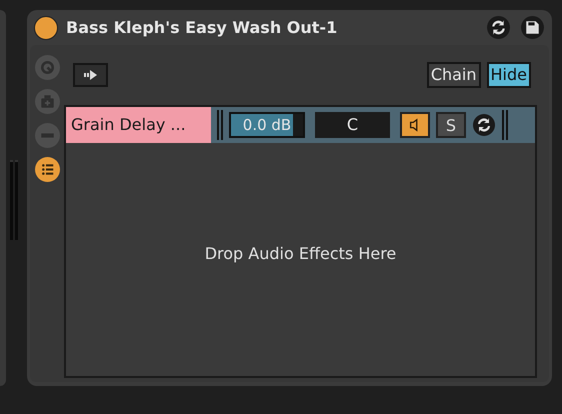  What do you see at coordinates (352, 125) in the screenshot?
I see `pan-field: C` at bounding box center [352, 125].